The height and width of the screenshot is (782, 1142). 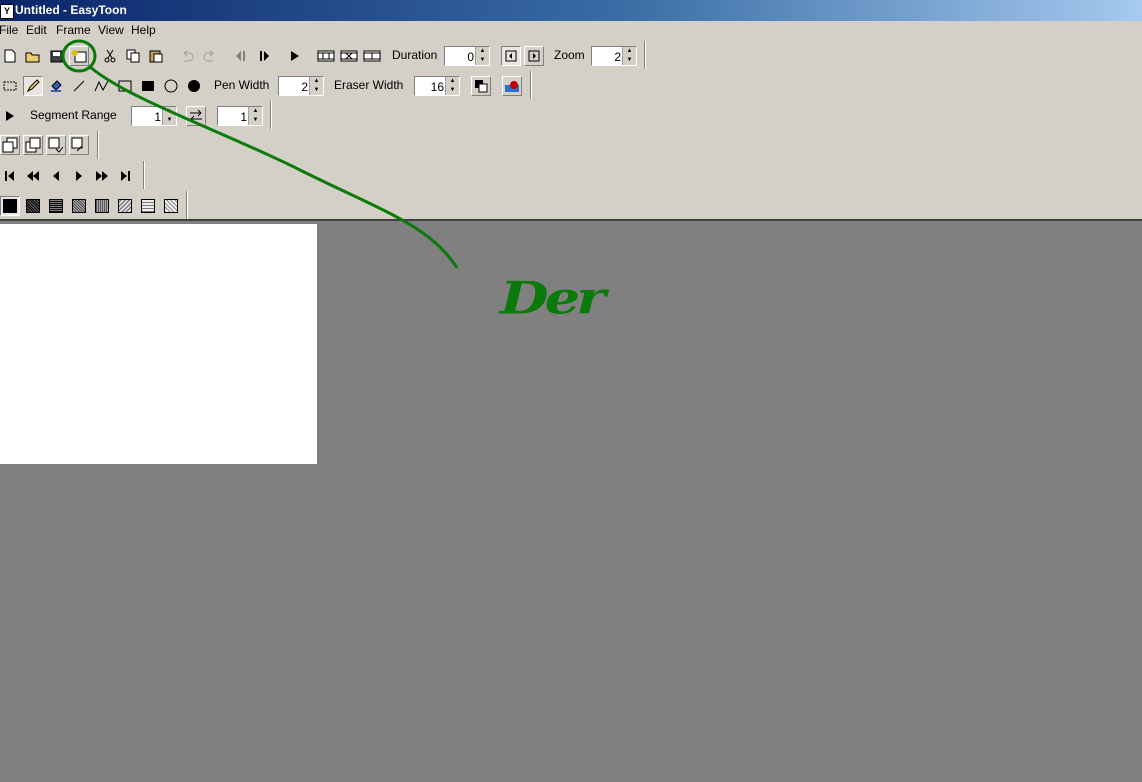 I want to click on rectangle-outline-icon, so click(x=125, y=86).